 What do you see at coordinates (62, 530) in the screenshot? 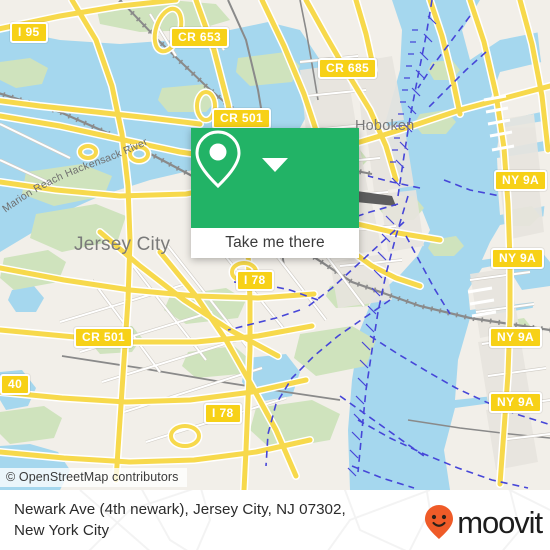
I see `footer-address-line-2: New York City` at bounding box center [62, 530].